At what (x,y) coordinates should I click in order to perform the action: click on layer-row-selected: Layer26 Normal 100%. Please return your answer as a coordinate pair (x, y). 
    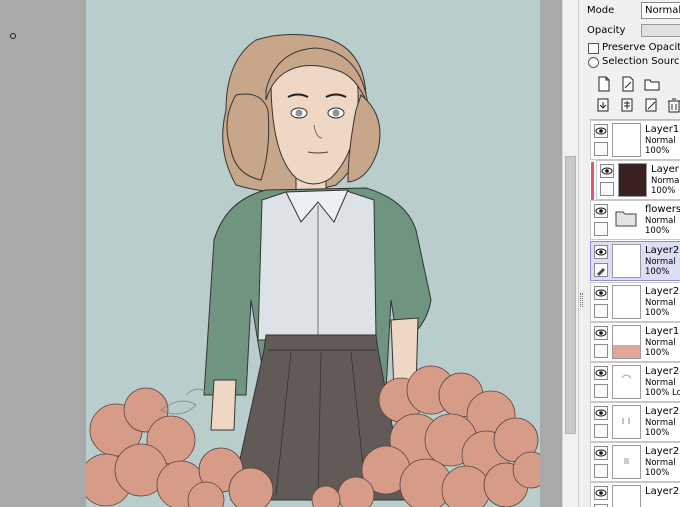
    Looking at the image, I should click on (635, 261).